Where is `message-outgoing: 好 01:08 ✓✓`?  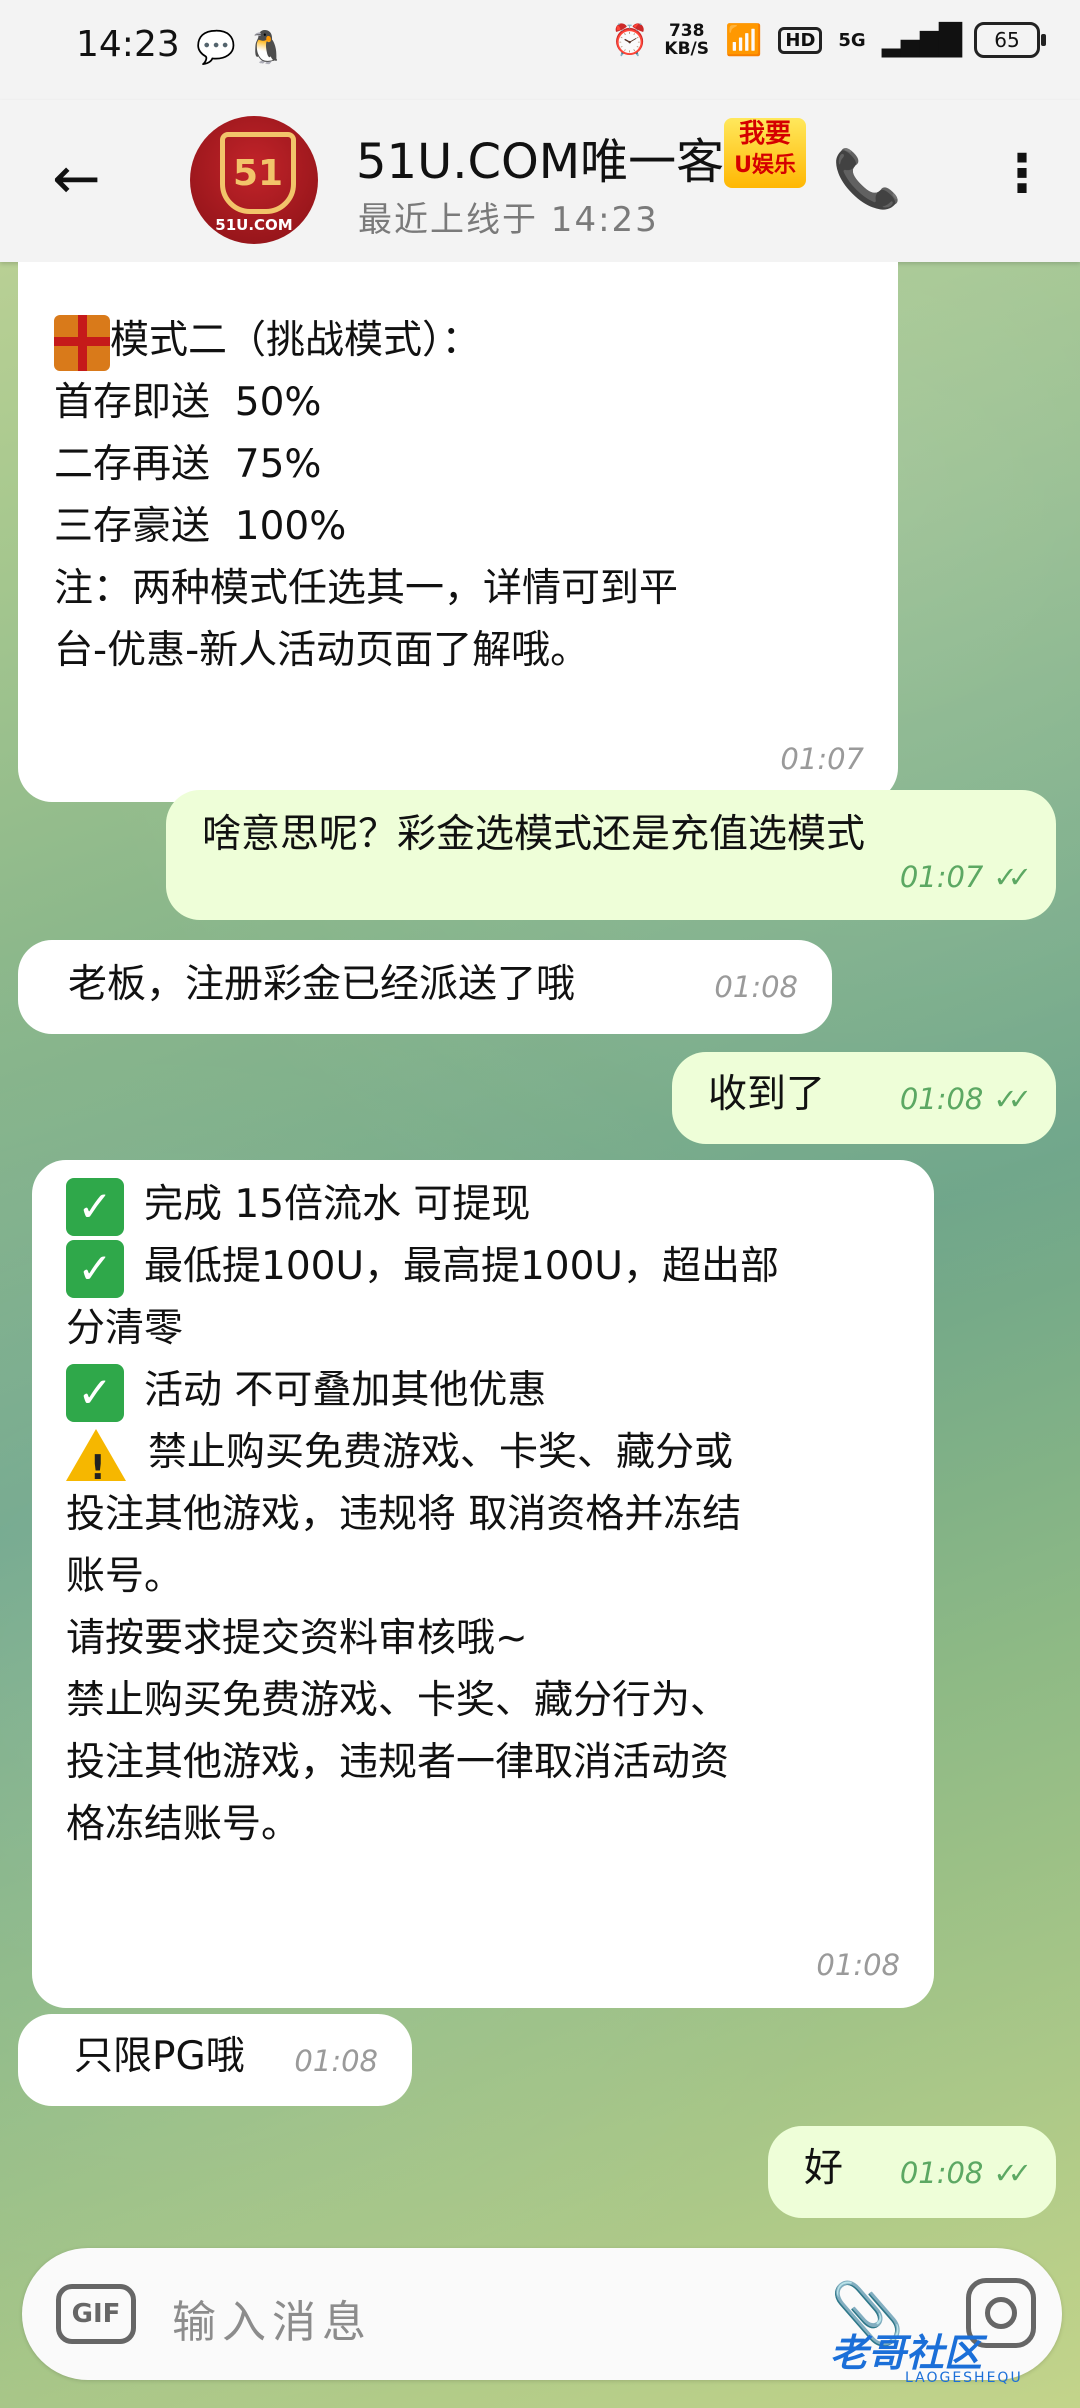 message-outgoing: 好 01:08 ✓✓ is located at coordinates (912, 2172).